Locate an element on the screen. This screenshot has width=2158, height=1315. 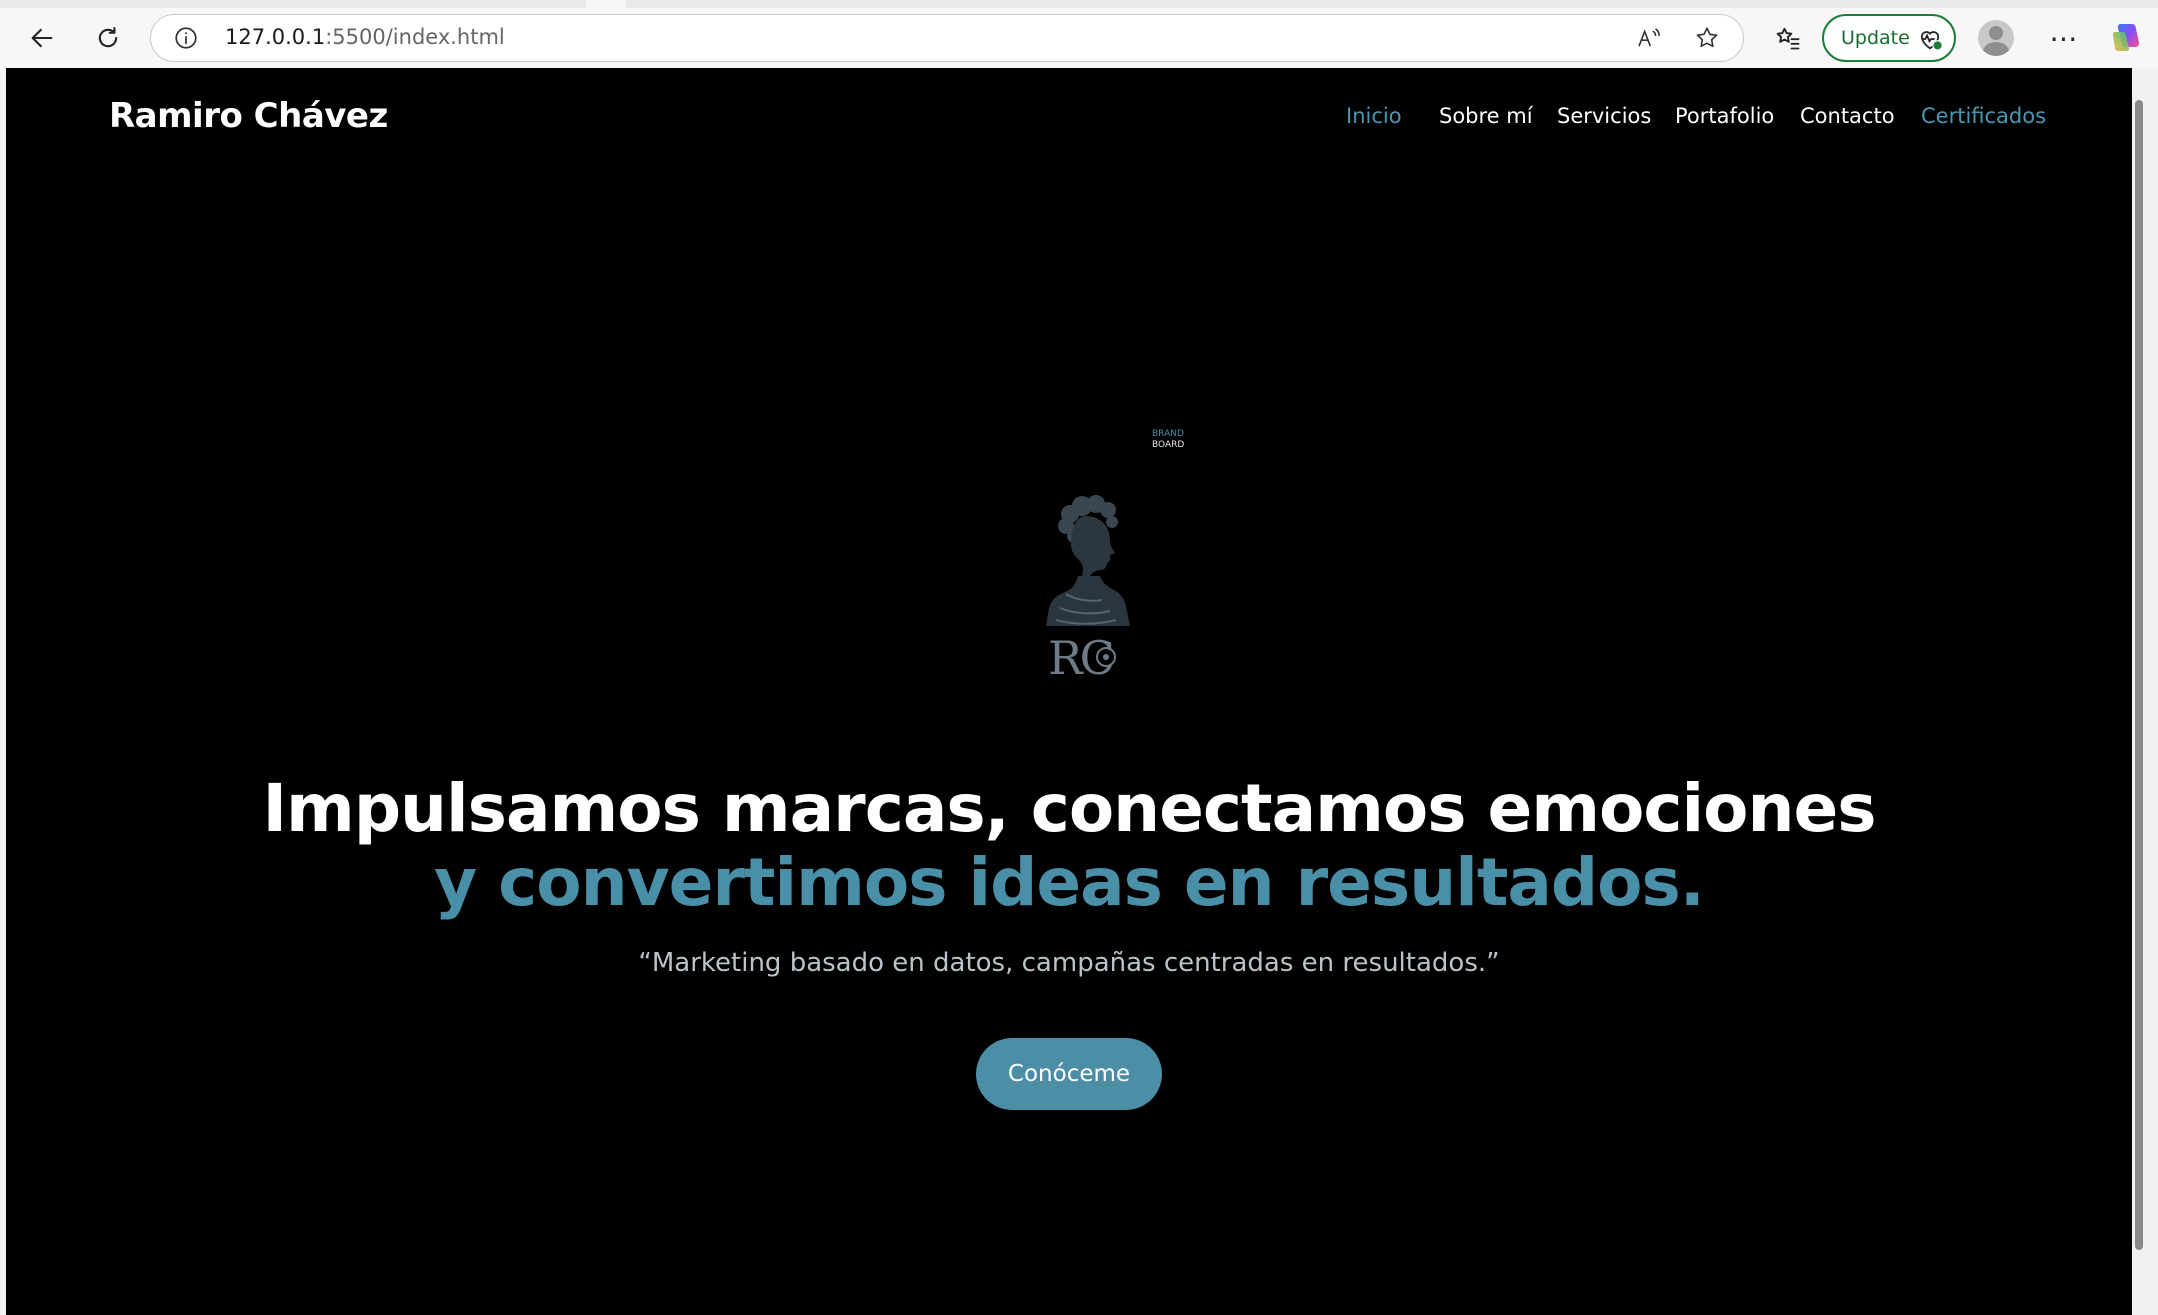
nav-link-contacto: Contacto is located at coordinates (1847, 116).